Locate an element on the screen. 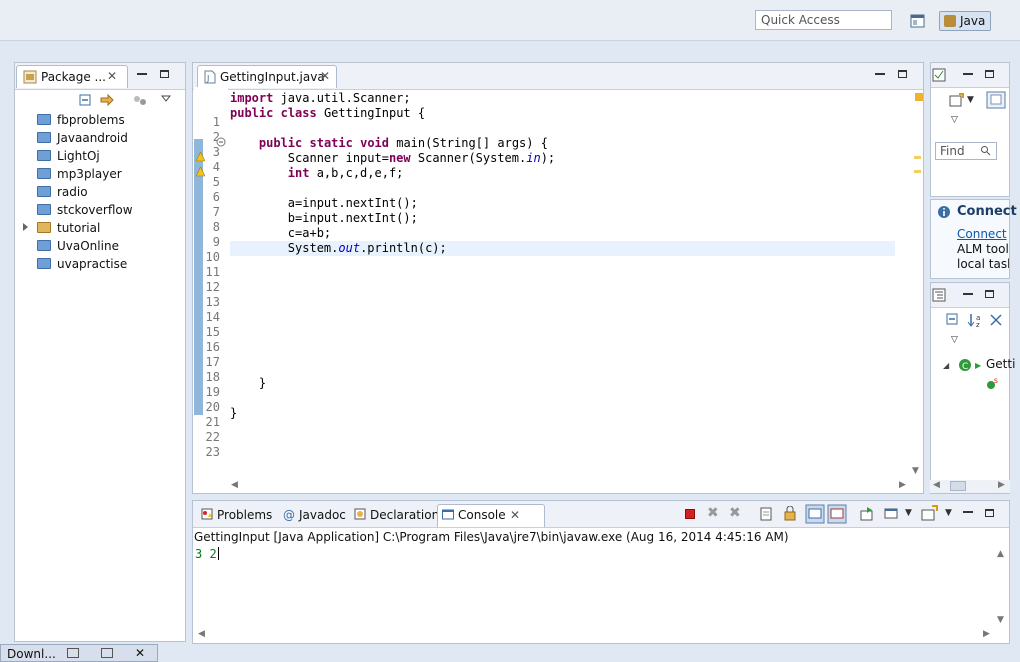  code-line: c=a+b; is located at coordinates (280, 233).